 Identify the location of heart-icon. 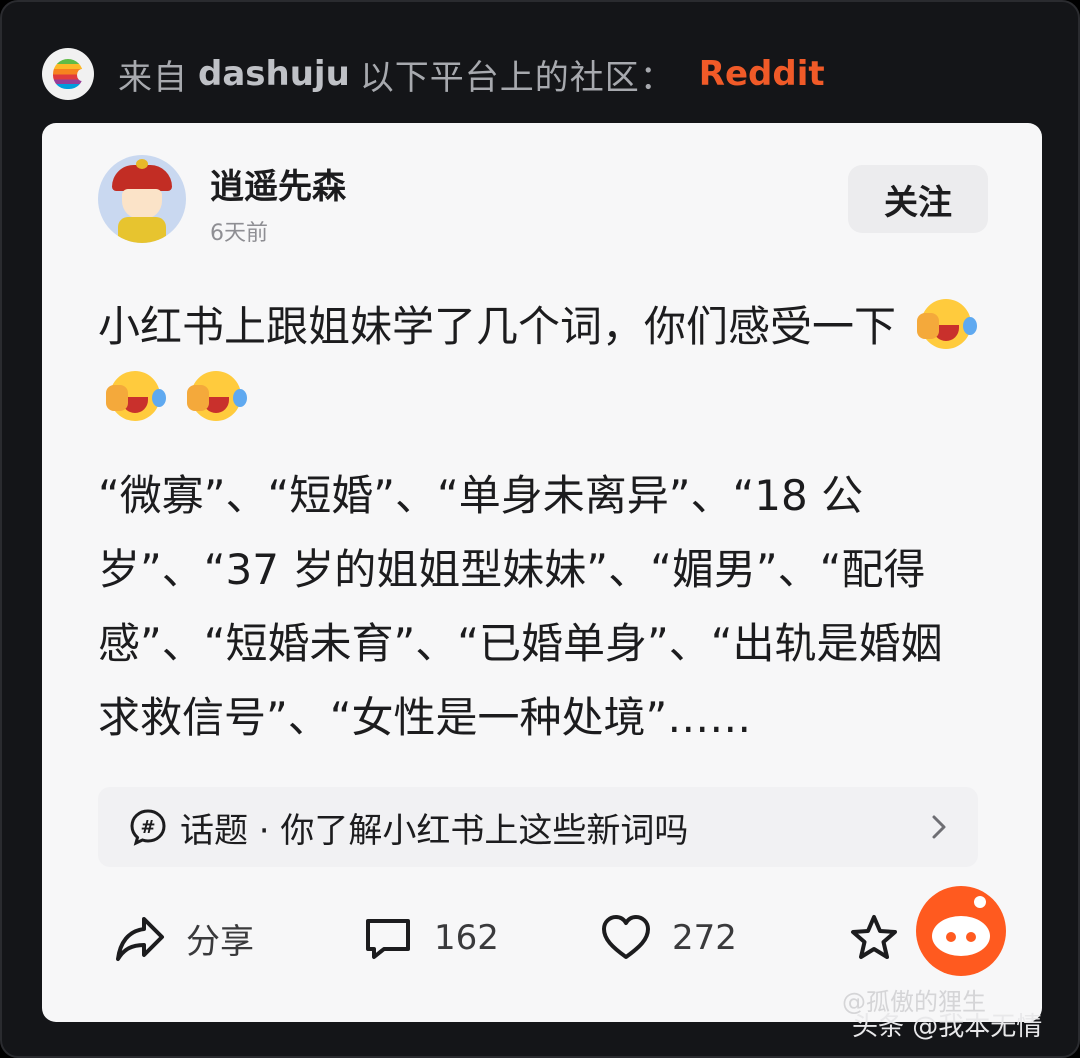
(626, 937).